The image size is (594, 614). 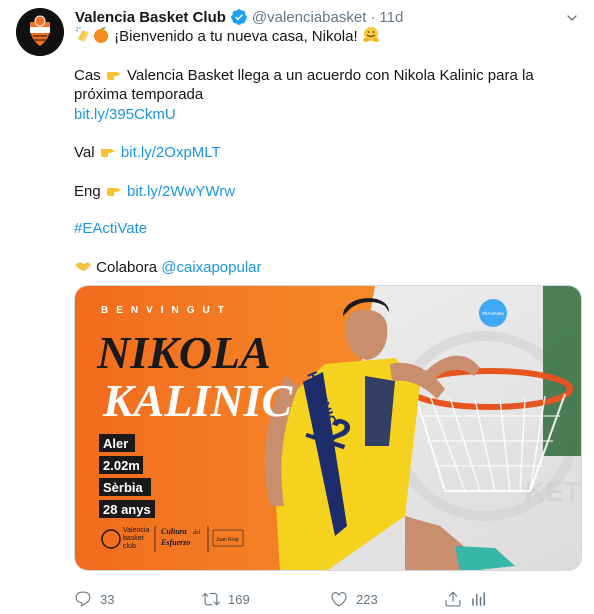 What do you see at coordinates (329, 115) in the screenshot?
I see `cas-link: bit.ly/395CkmU` at bounding box center [329, 115].